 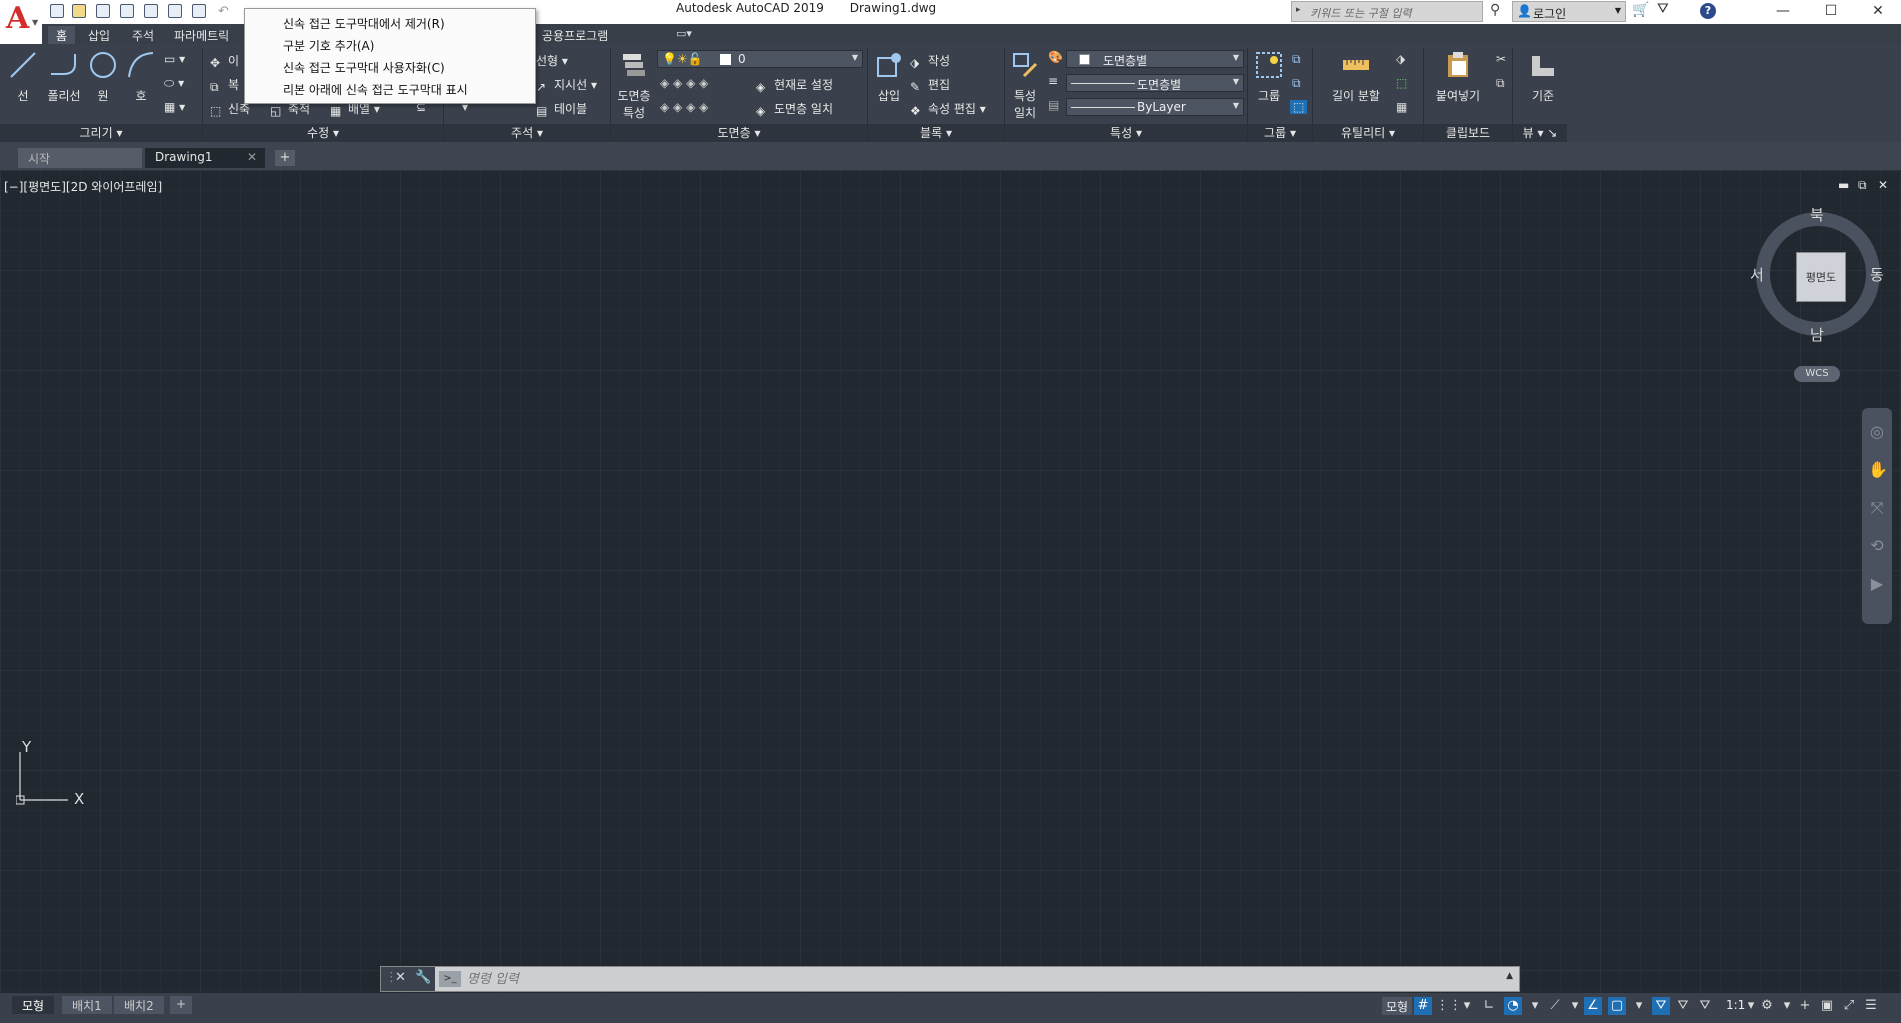 I want to click on hatch-icon: ⬭ ▾, so click(x=174, y=83).